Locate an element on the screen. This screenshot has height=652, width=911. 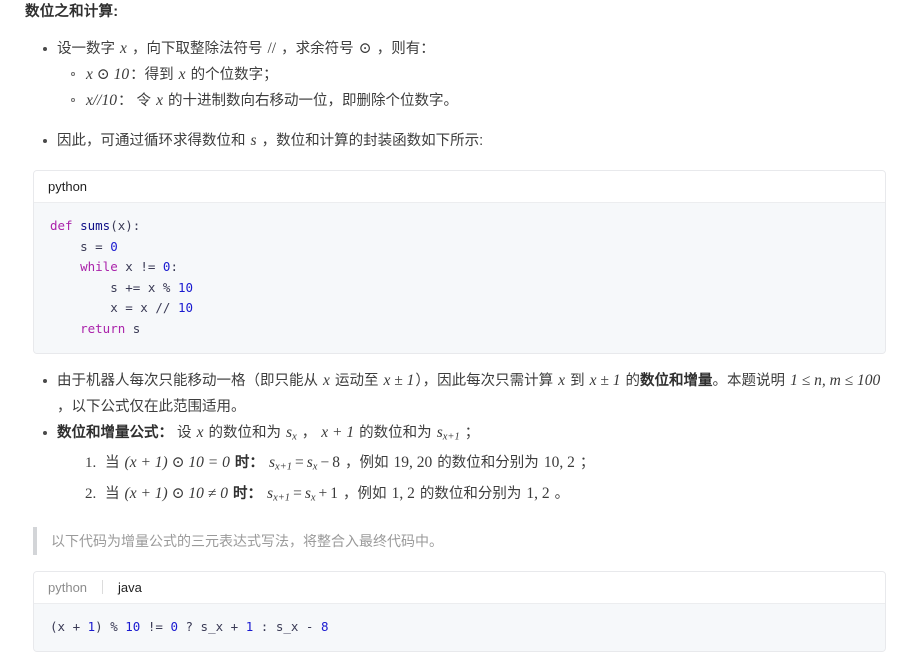
reason-text-3: ），因此每次只需计算 is located at coordinates (486, 381).